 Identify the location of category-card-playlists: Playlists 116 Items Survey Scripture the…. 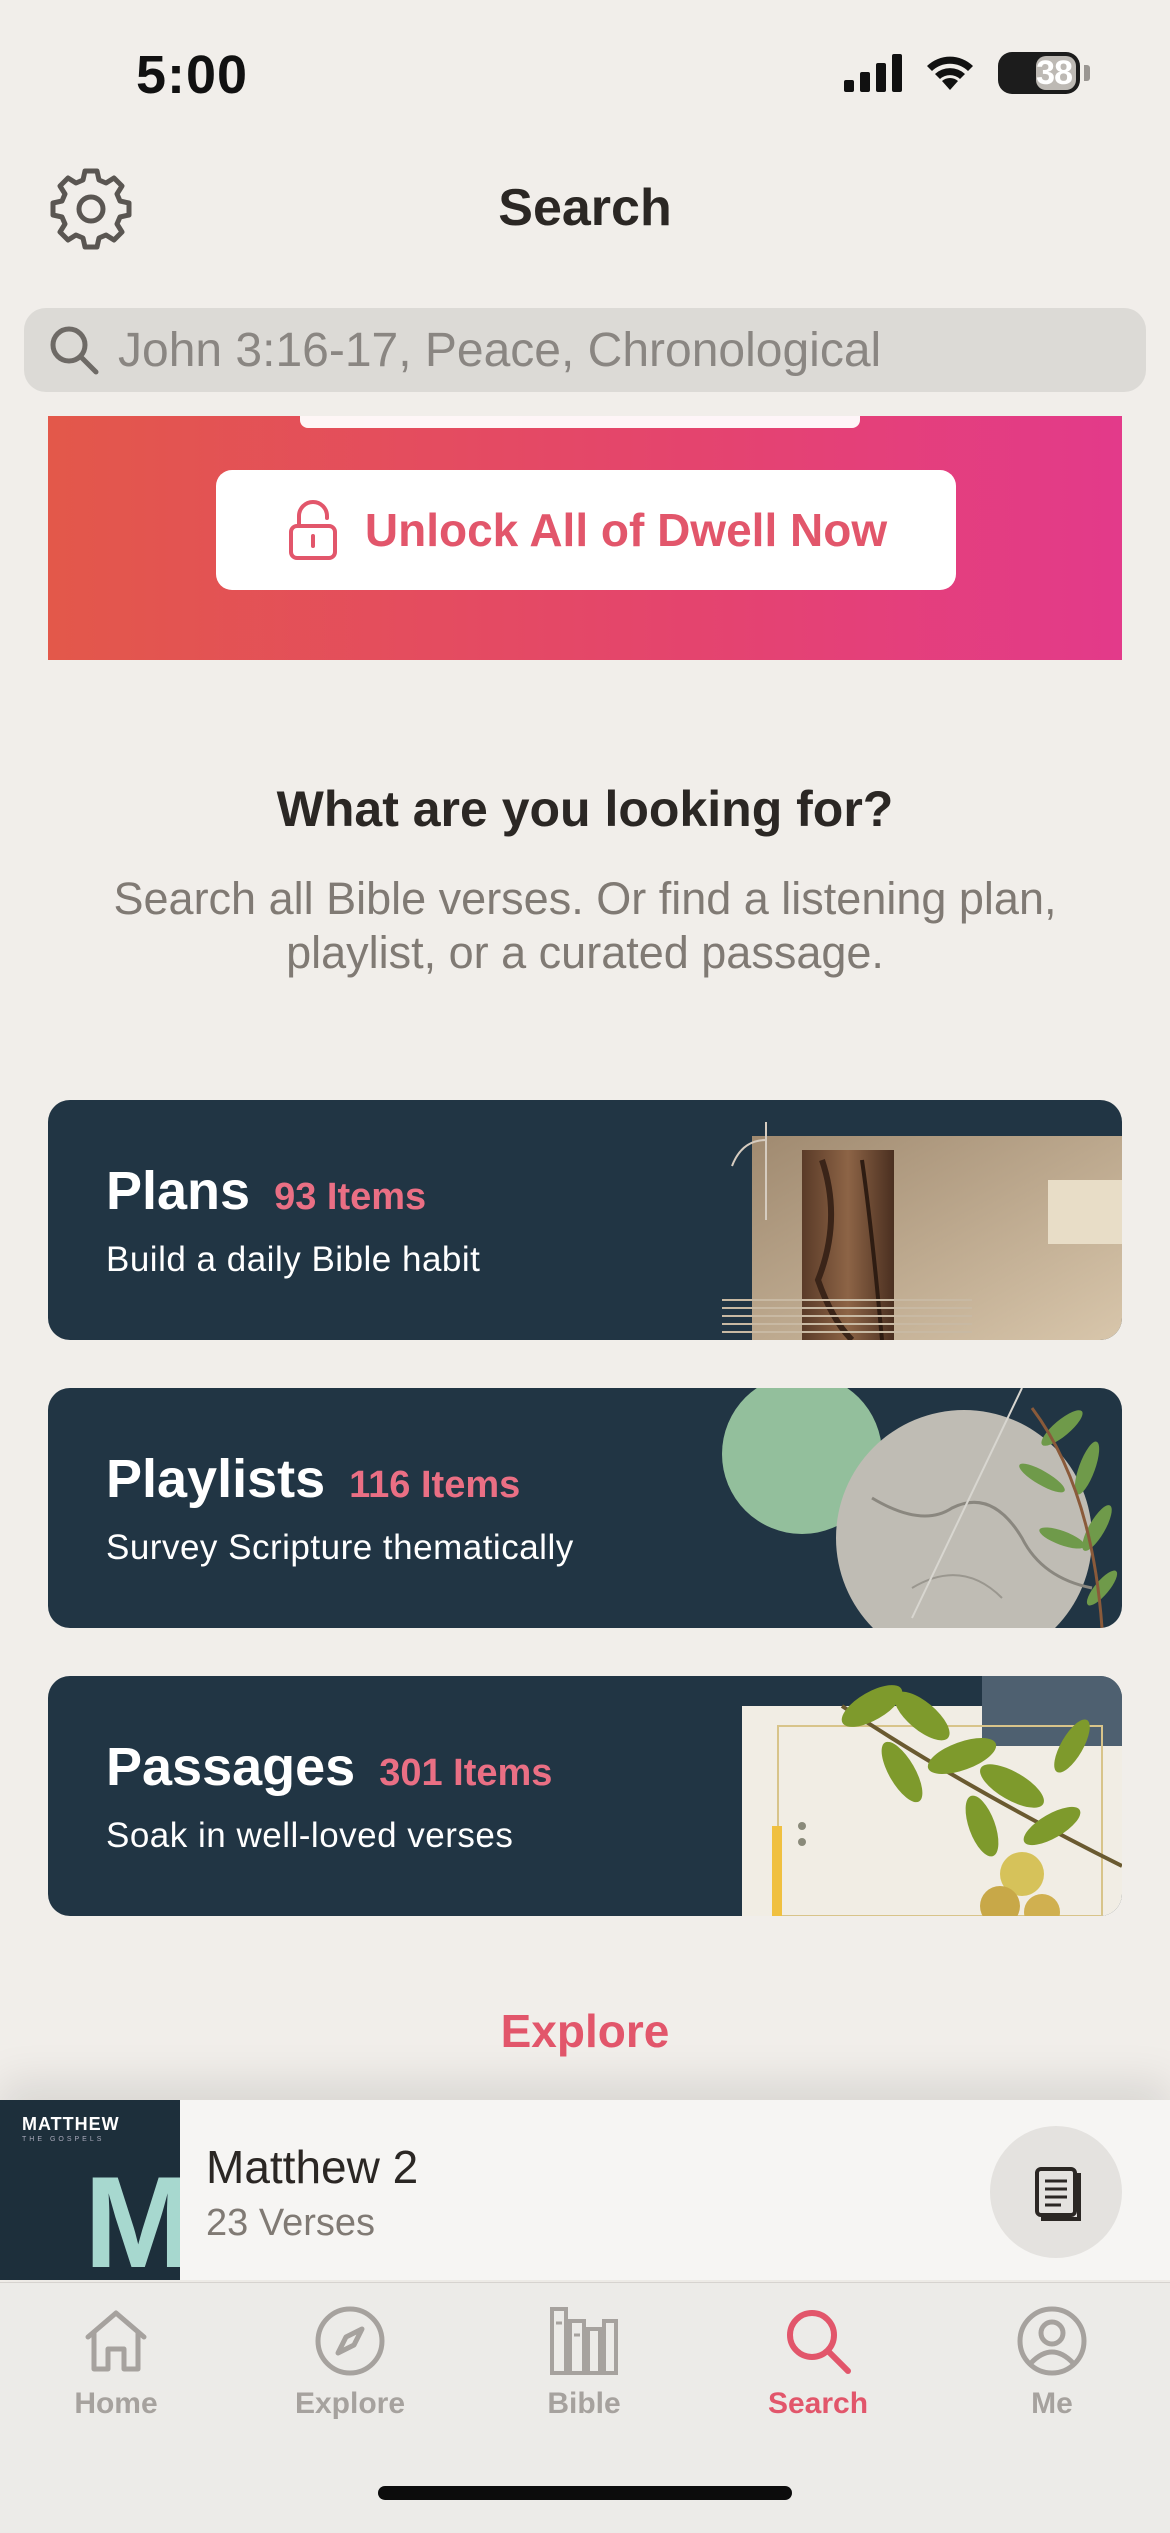
(585, 1508).